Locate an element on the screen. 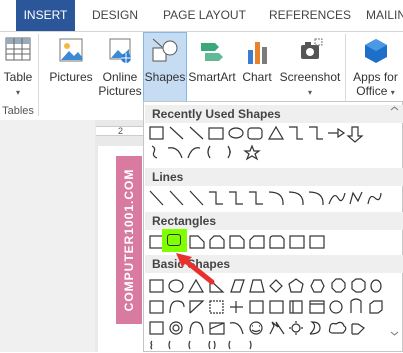 The height and width of the screenshot is (353, 403). elbow-connector-icon is located at coordinates (296, 133).